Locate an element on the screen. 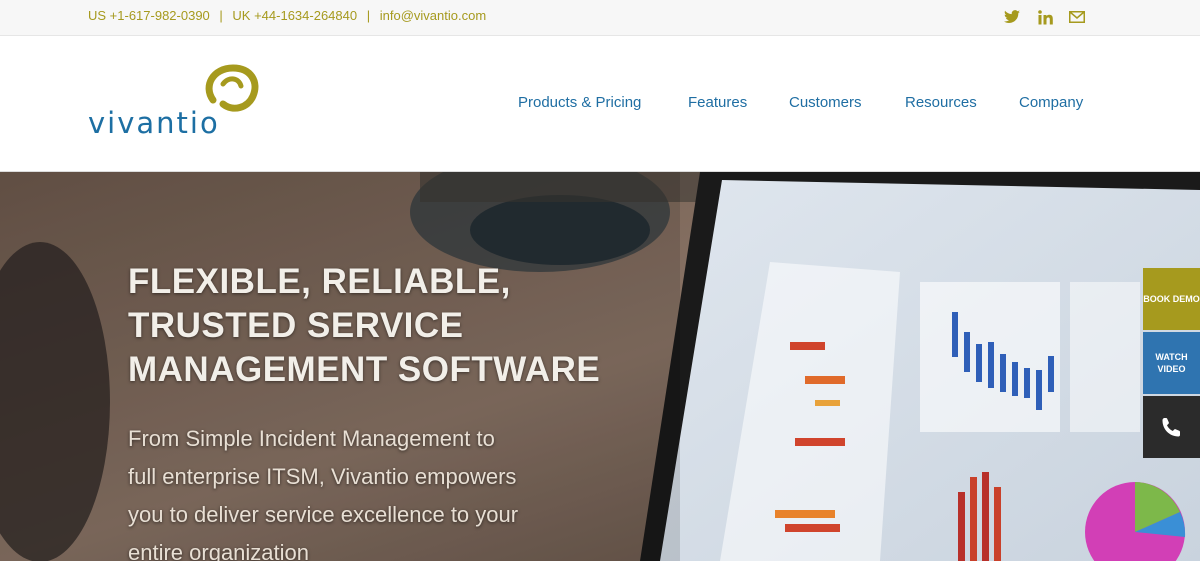 Image resolution: width=1200 pixels, height=561 pixels. email-link: info@vivantio.com is located at coordinates (433, 15).